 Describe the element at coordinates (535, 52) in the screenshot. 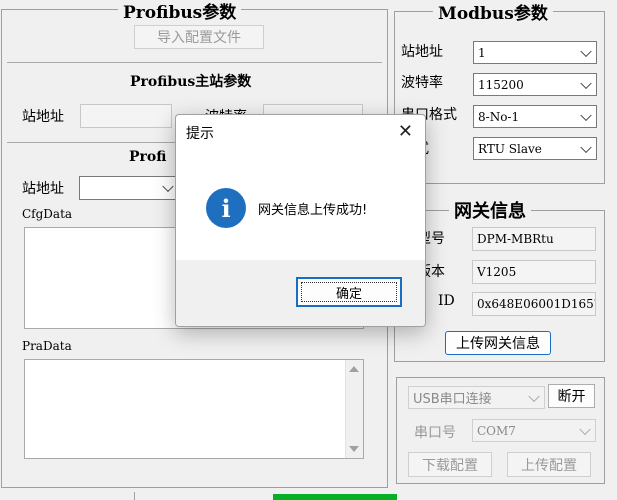

I see `modbus-station-select: 1` at that location.